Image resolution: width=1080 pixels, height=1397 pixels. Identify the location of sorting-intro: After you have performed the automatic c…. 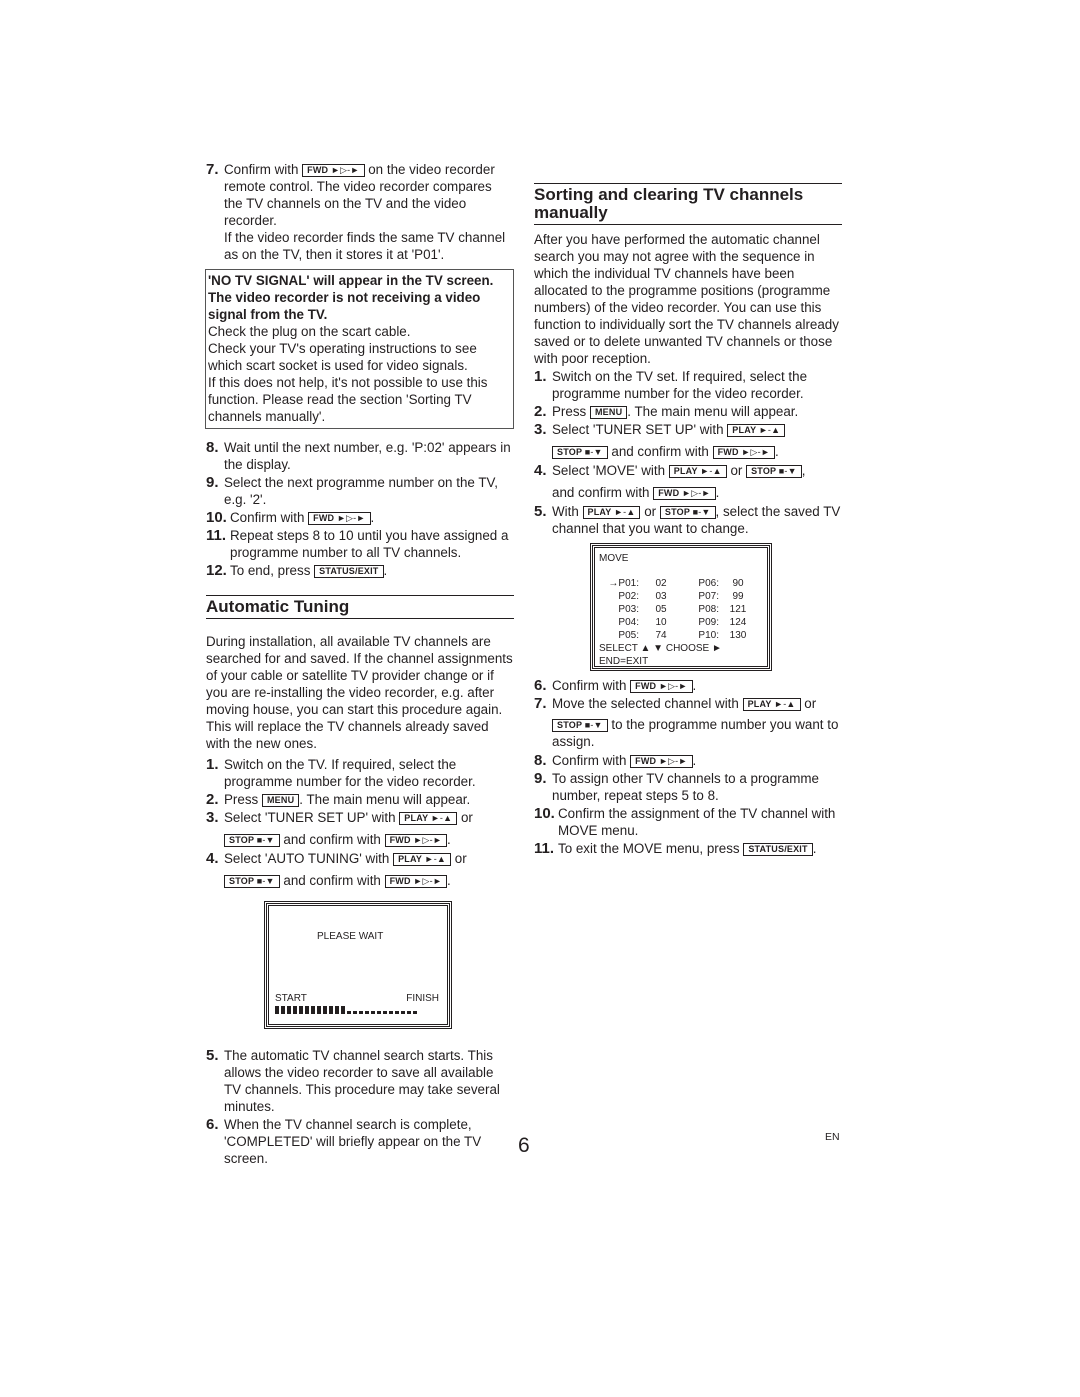
(686, 299).